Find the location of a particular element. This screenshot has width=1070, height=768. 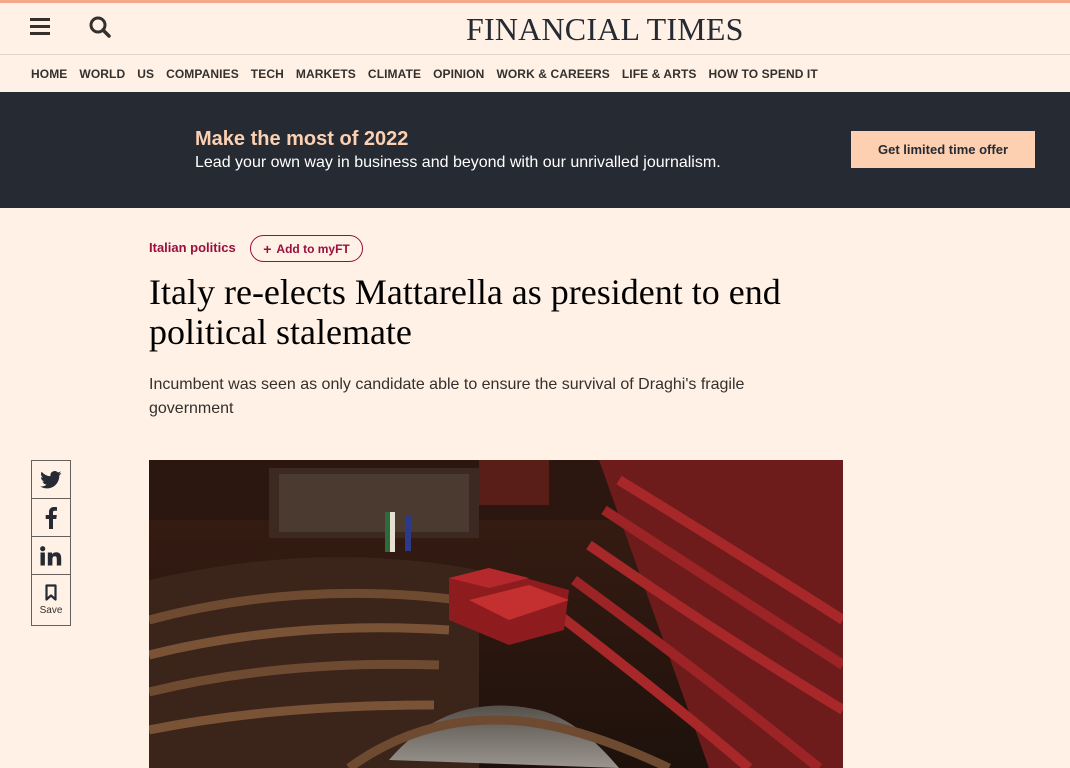

twitter-icon is located at coordinates (51, 479).